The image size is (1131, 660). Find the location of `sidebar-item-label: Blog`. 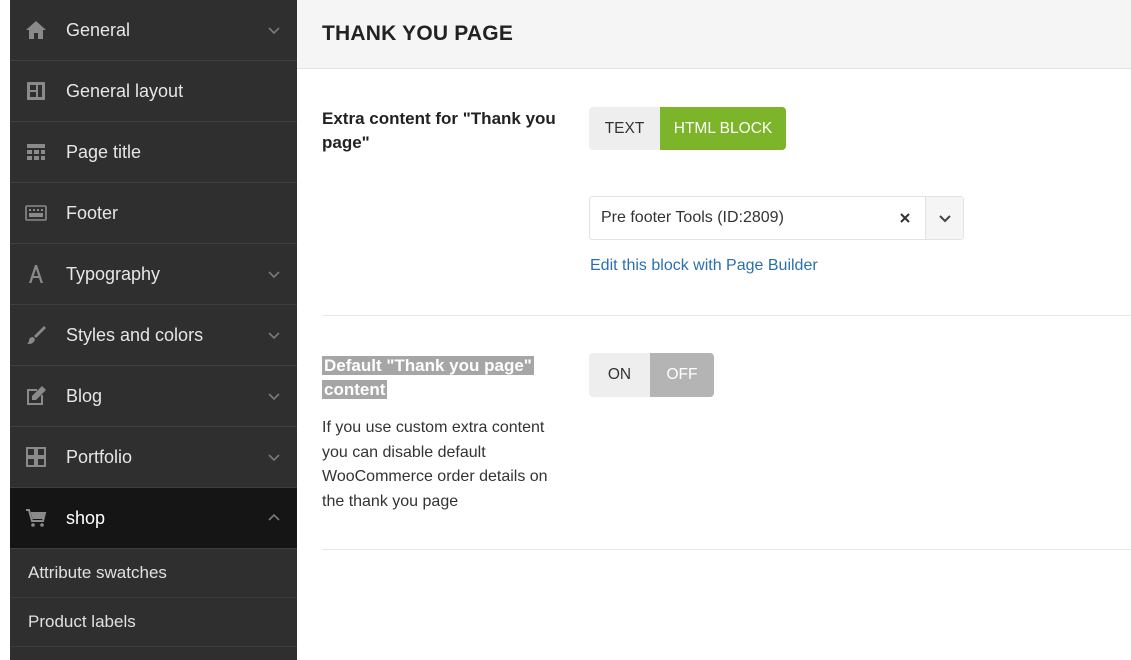

sidebar-item-label: Blog is located at coordinates (84, 395).